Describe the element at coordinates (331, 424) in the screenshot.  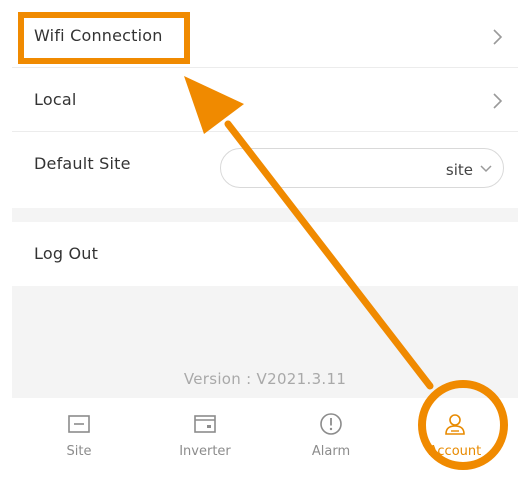
I see `alarm-icon` at that location.